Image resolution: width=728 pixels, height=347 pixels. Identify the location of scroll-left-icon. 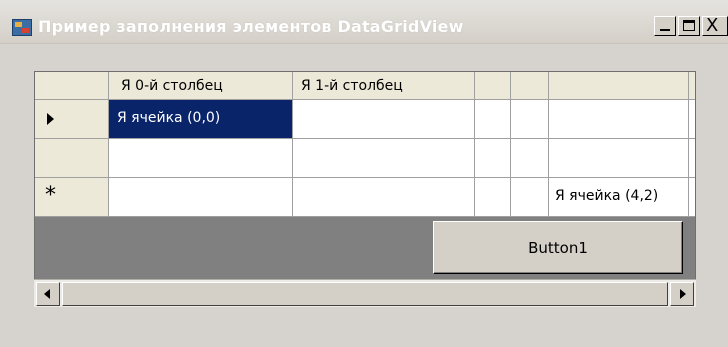
(47, 294).